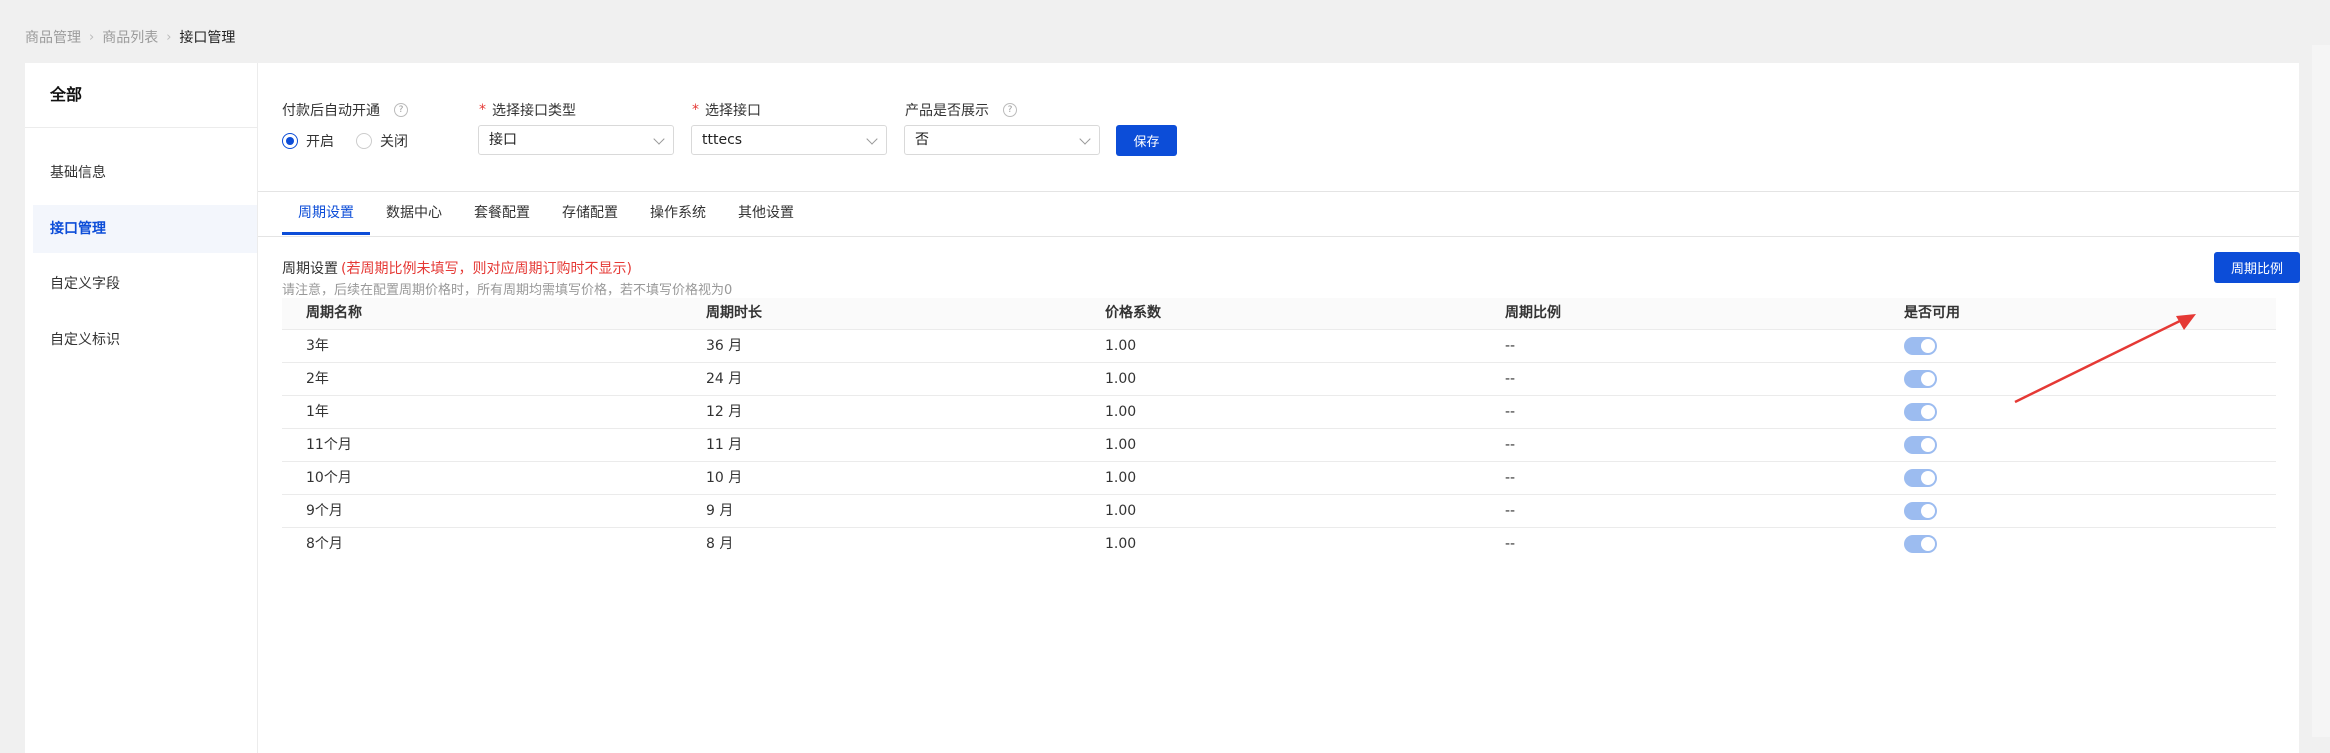 This screenshot has width=2330, height=753. Describe the element at coordinates (329, 445) in the screenshot. I see `period-name-cell: 11个月` at that location.